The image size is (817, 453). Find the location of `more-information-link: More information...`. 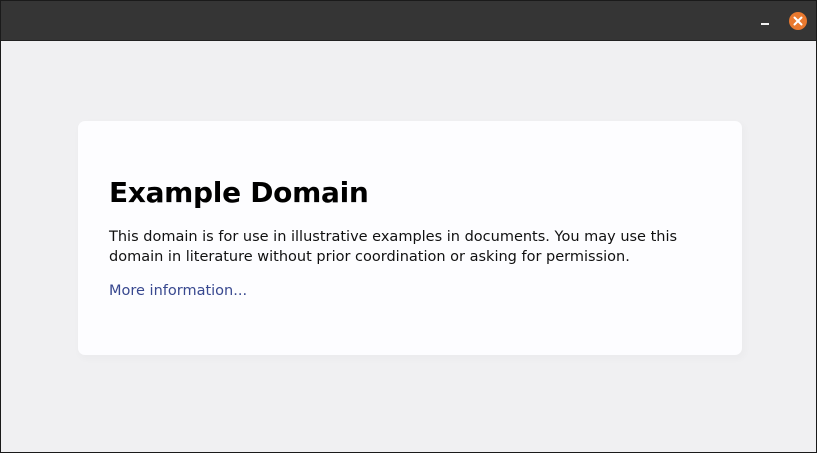

more-information-link: More information... is located at coordinates (178, 291).